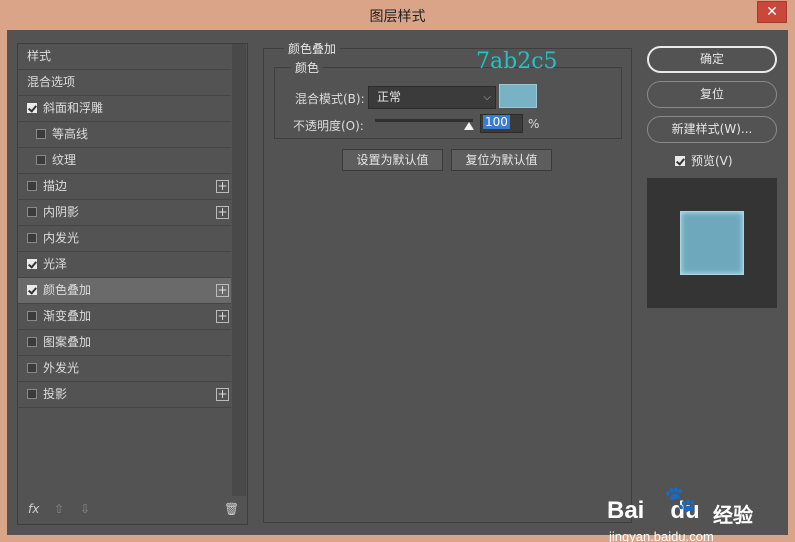 Image resolution: width=795 pixels, height=542 pixels. I want to click on style-item: 描边 +, so click(124, 187).